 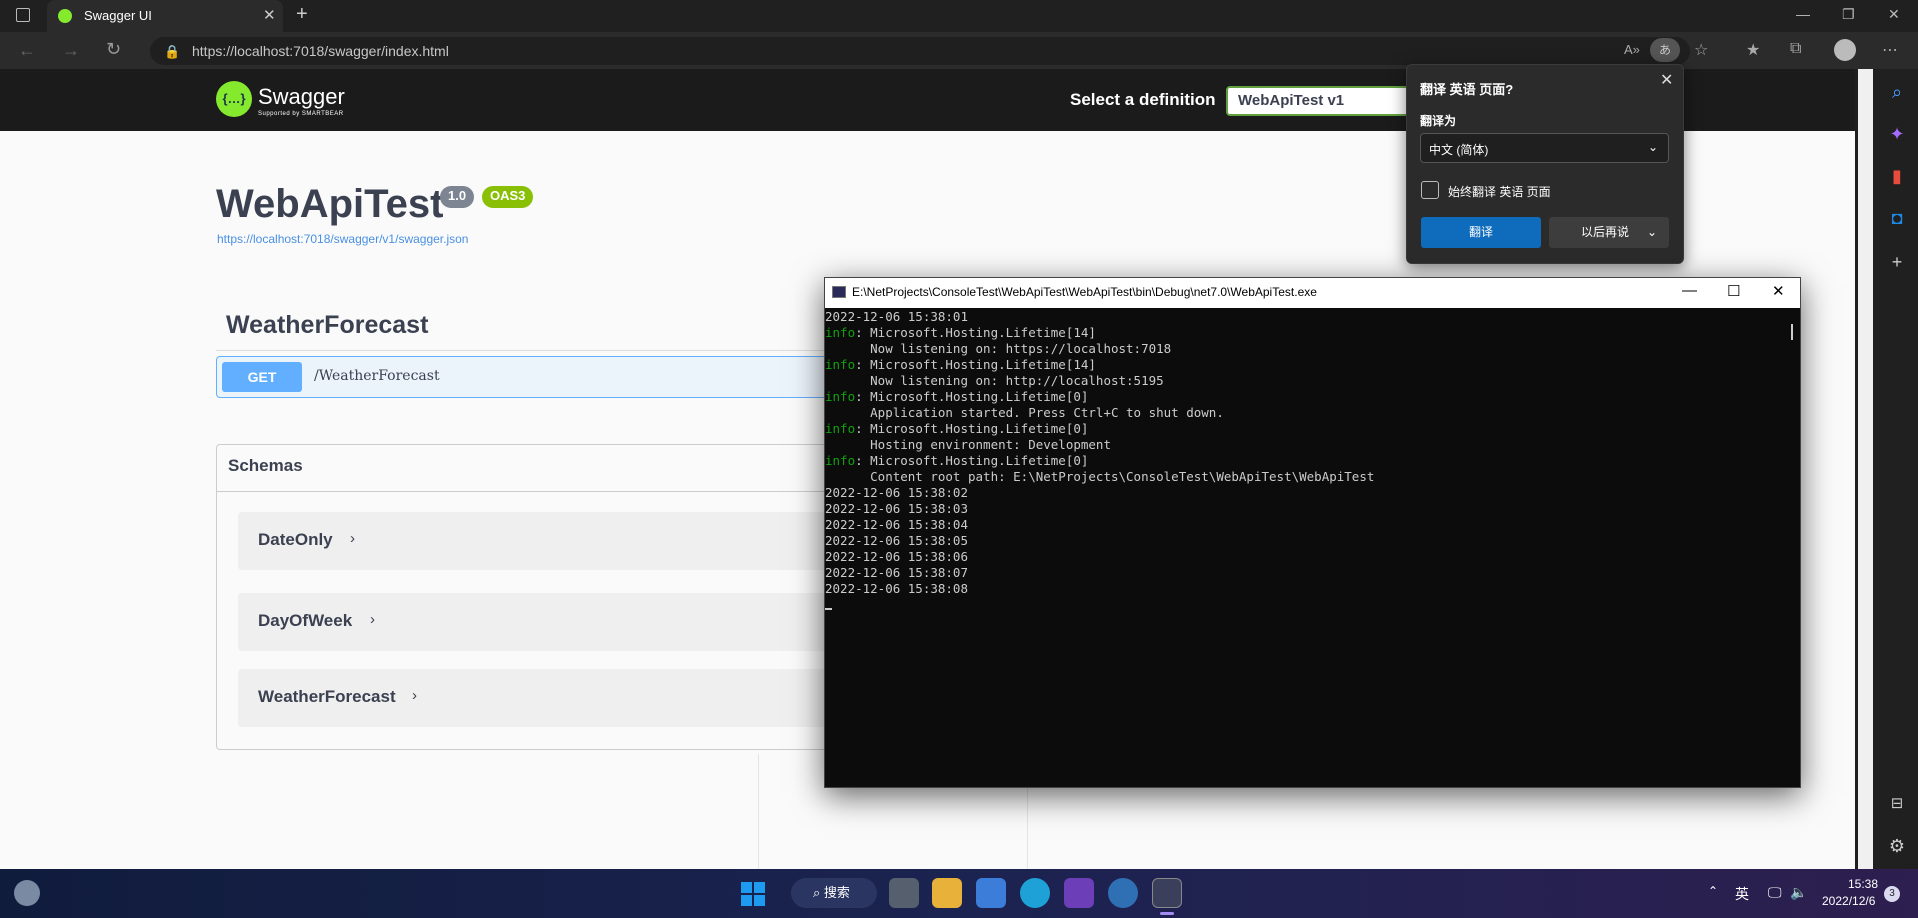 I want to click on operation-row, so click(x=536, y=377).